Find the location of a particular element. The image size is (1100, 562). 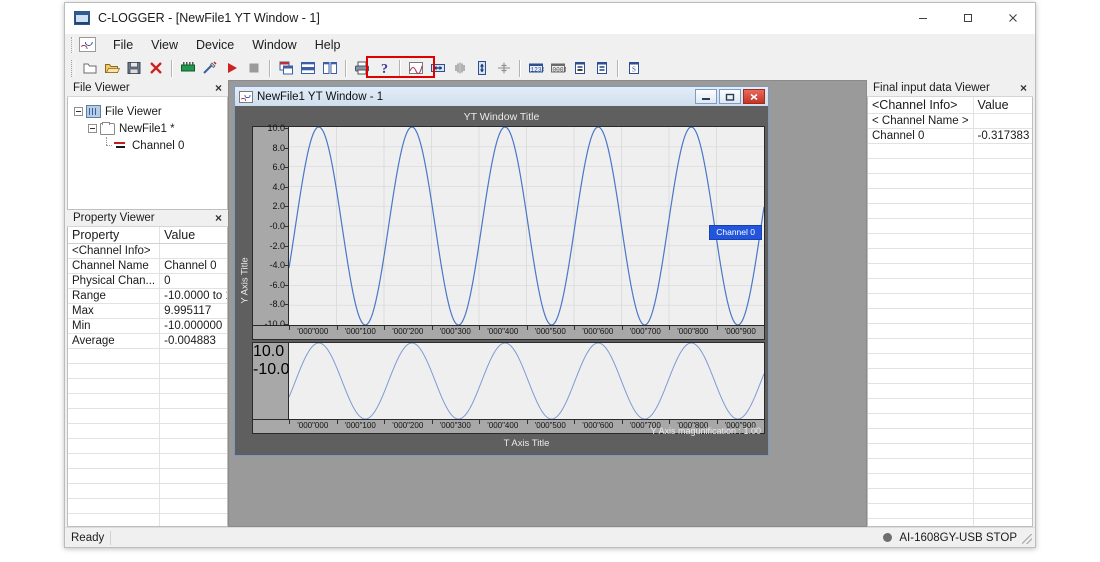

tree-item-newfile1: NewFile1 * is located at coordinates (150, 128).